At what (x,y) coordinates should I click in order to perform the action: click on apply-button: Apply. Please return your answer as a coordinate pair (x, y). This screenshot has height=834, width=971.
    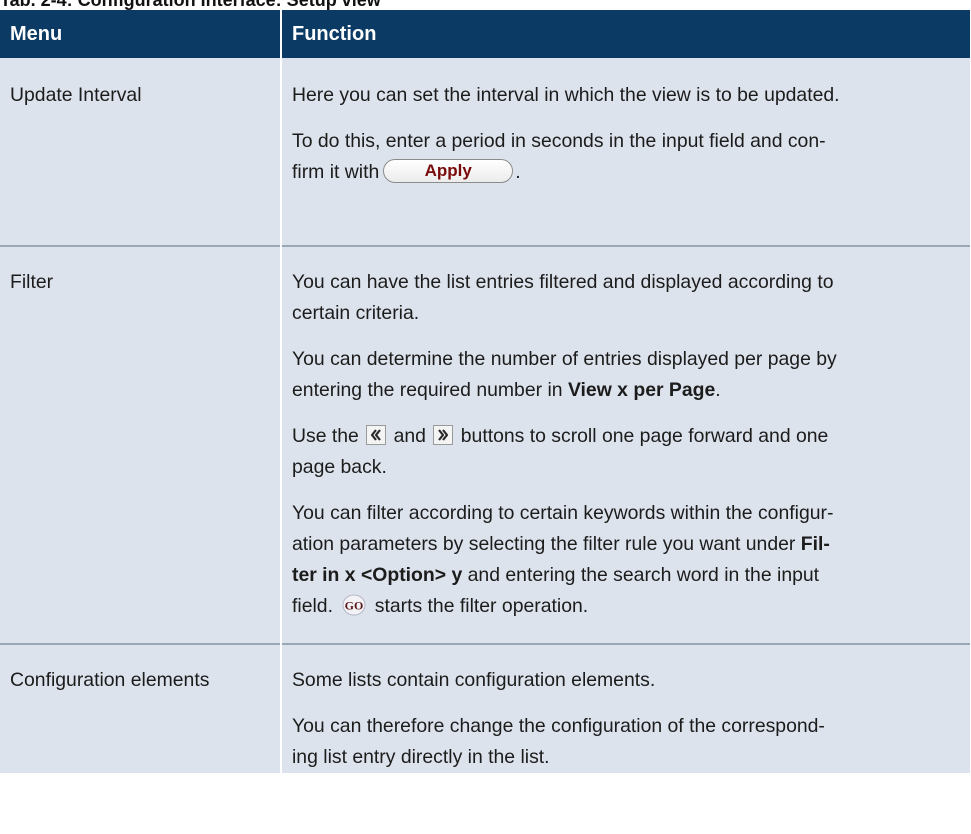
    Looking at the image, I should click on (448, 170).